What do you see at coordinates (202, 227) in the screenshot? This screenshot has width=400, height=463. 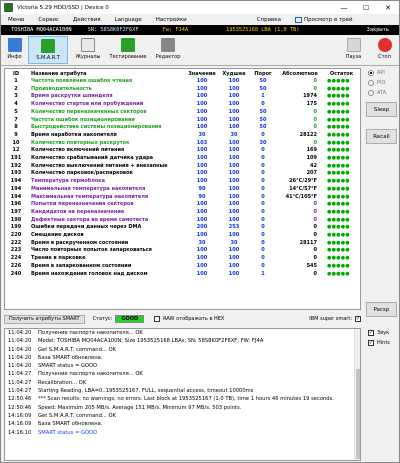 I see `smart-row-value: 200` at bounding box center [202, 227].